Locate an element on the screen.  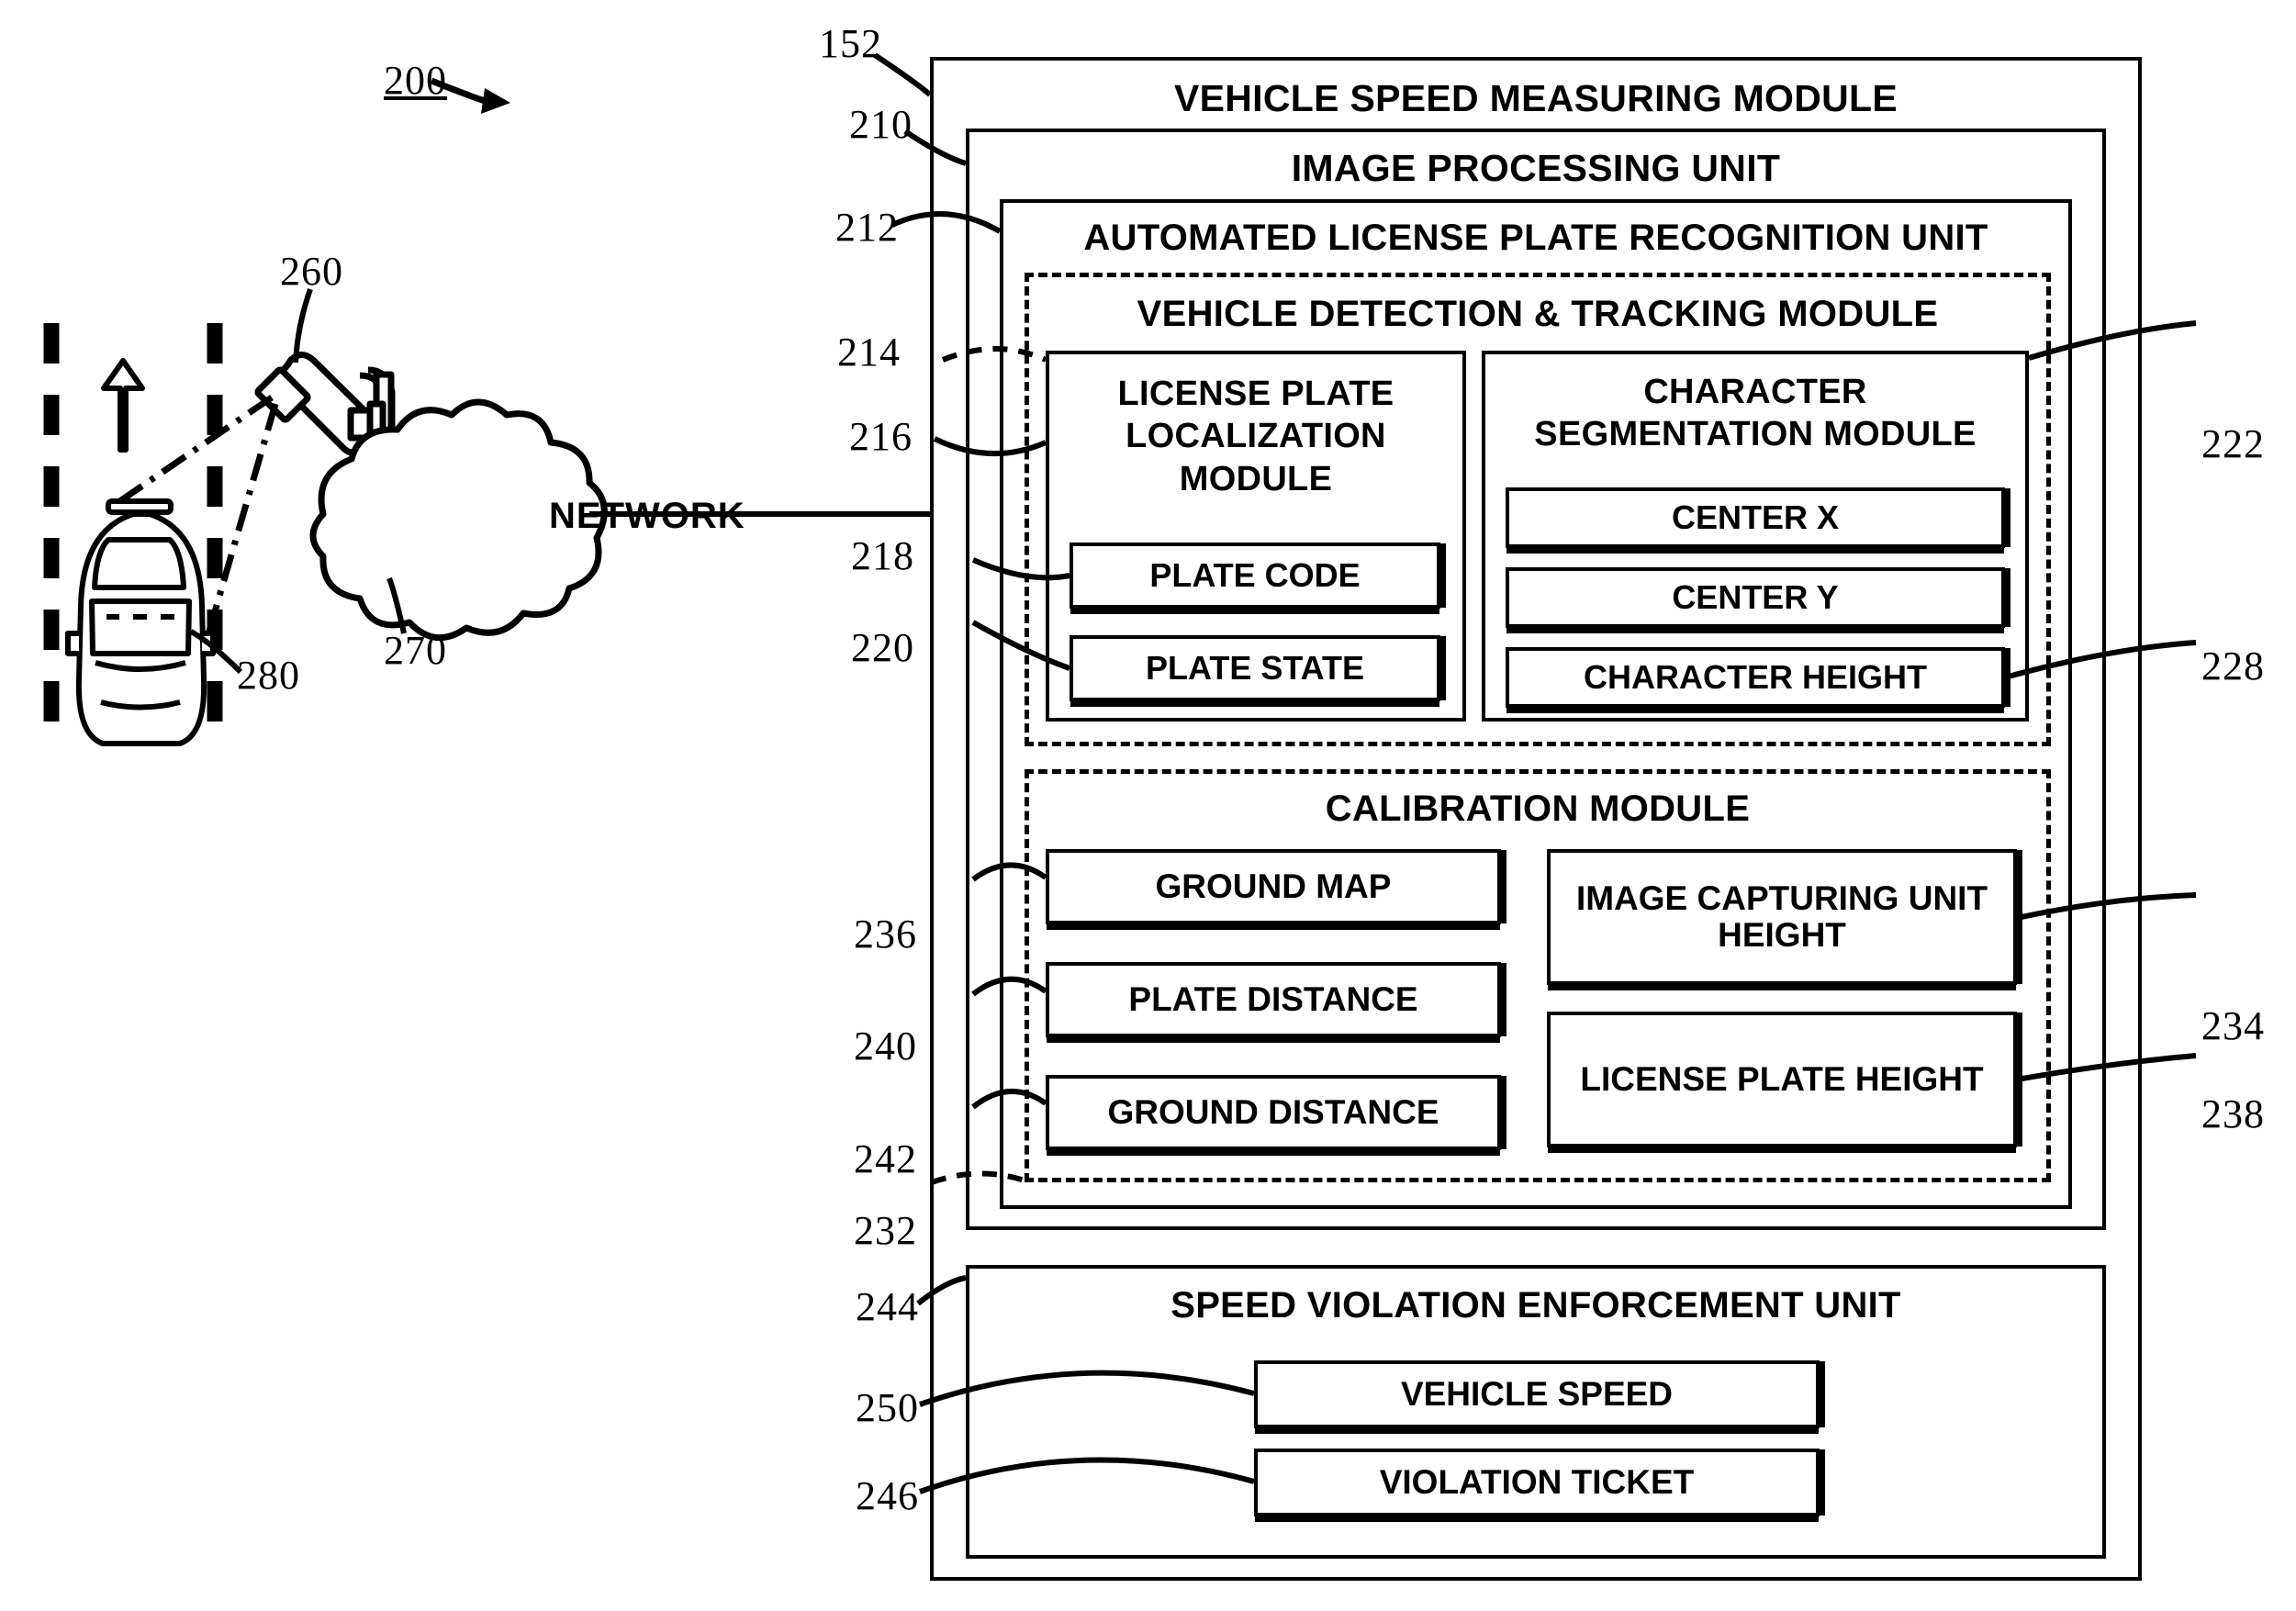
ref-220: 220 is located at coordinates (882, 647).